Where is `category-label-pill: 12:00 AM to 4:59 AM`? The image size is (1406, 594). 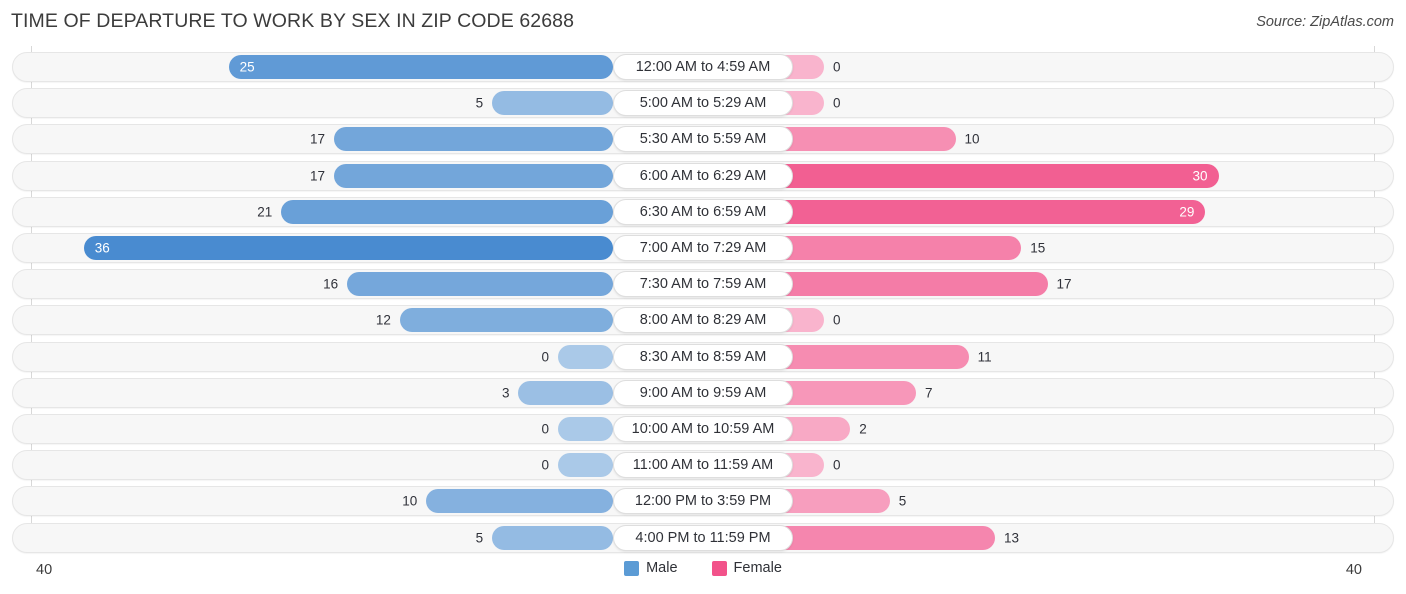 category-label-pill: 12:00 AM to 4:59 AM is located at coordinates (703, 67).